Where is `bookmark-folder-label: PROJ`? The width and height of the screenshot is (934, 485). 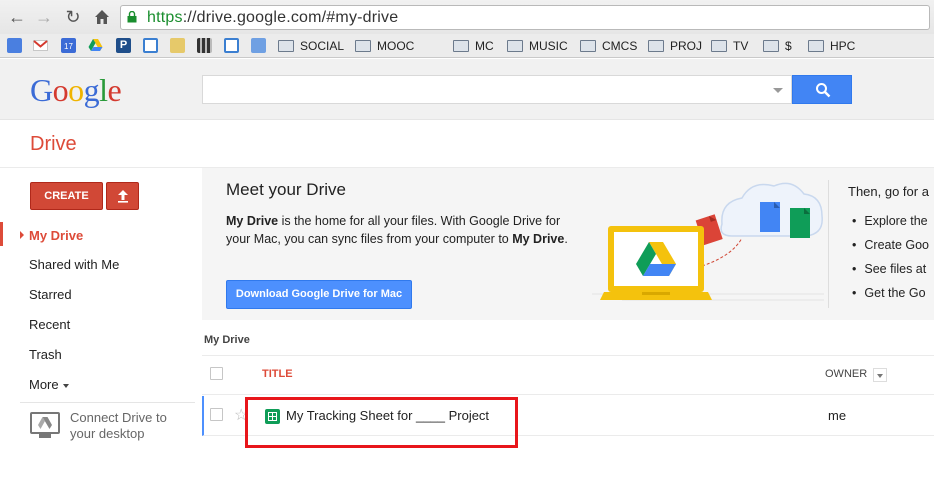 bookmark-folder-label: PROJ is located at coordinates (686, 46).